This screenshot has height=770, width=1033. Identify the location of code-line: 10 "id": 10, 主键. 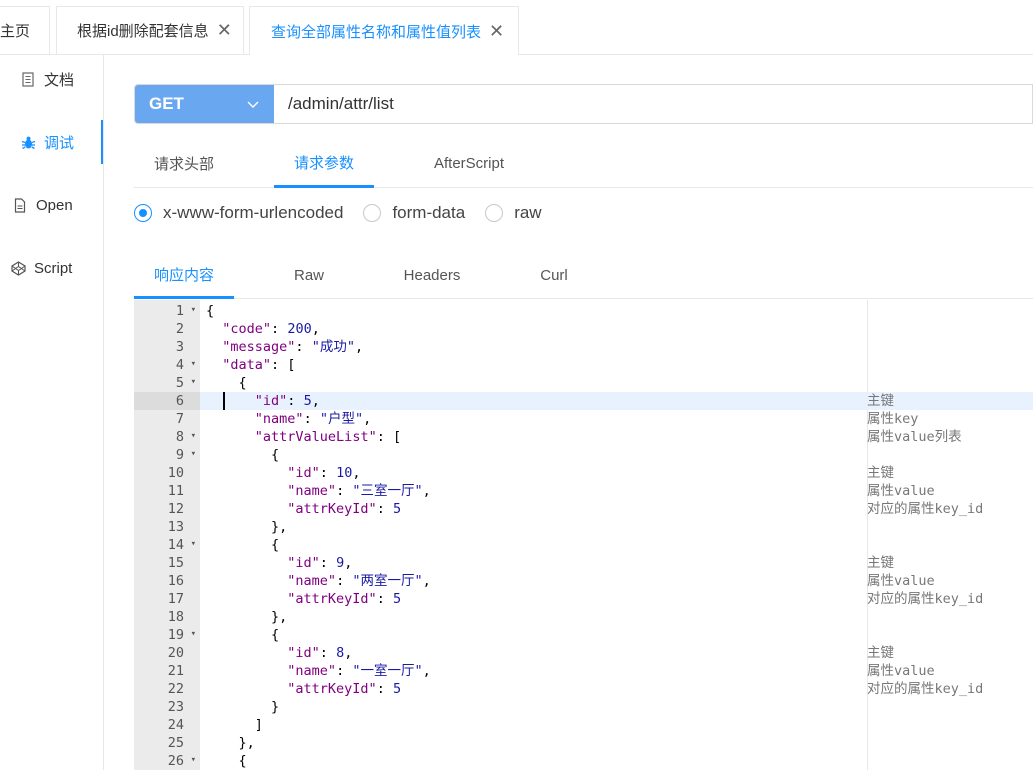
(583, 473).